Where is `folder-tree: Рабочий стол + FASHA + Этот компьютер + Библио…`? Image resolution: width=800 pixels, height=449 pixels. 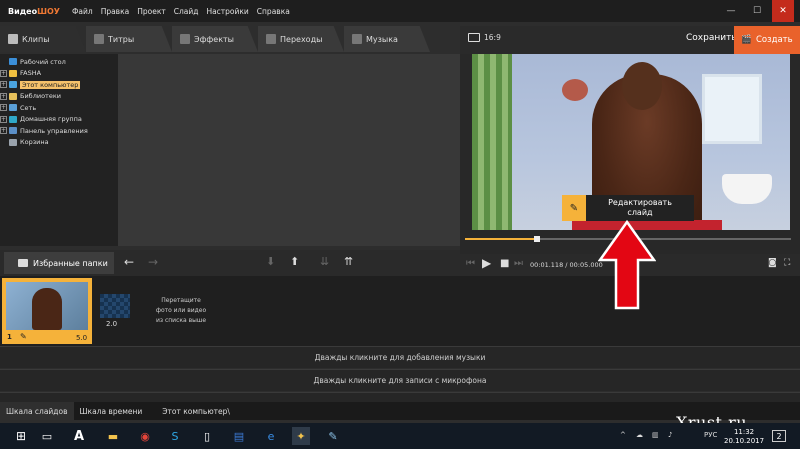
folder-tree: Рабочий стол + FASHA + Этот компьютер + Библио… is located at coordinates (59, 150).